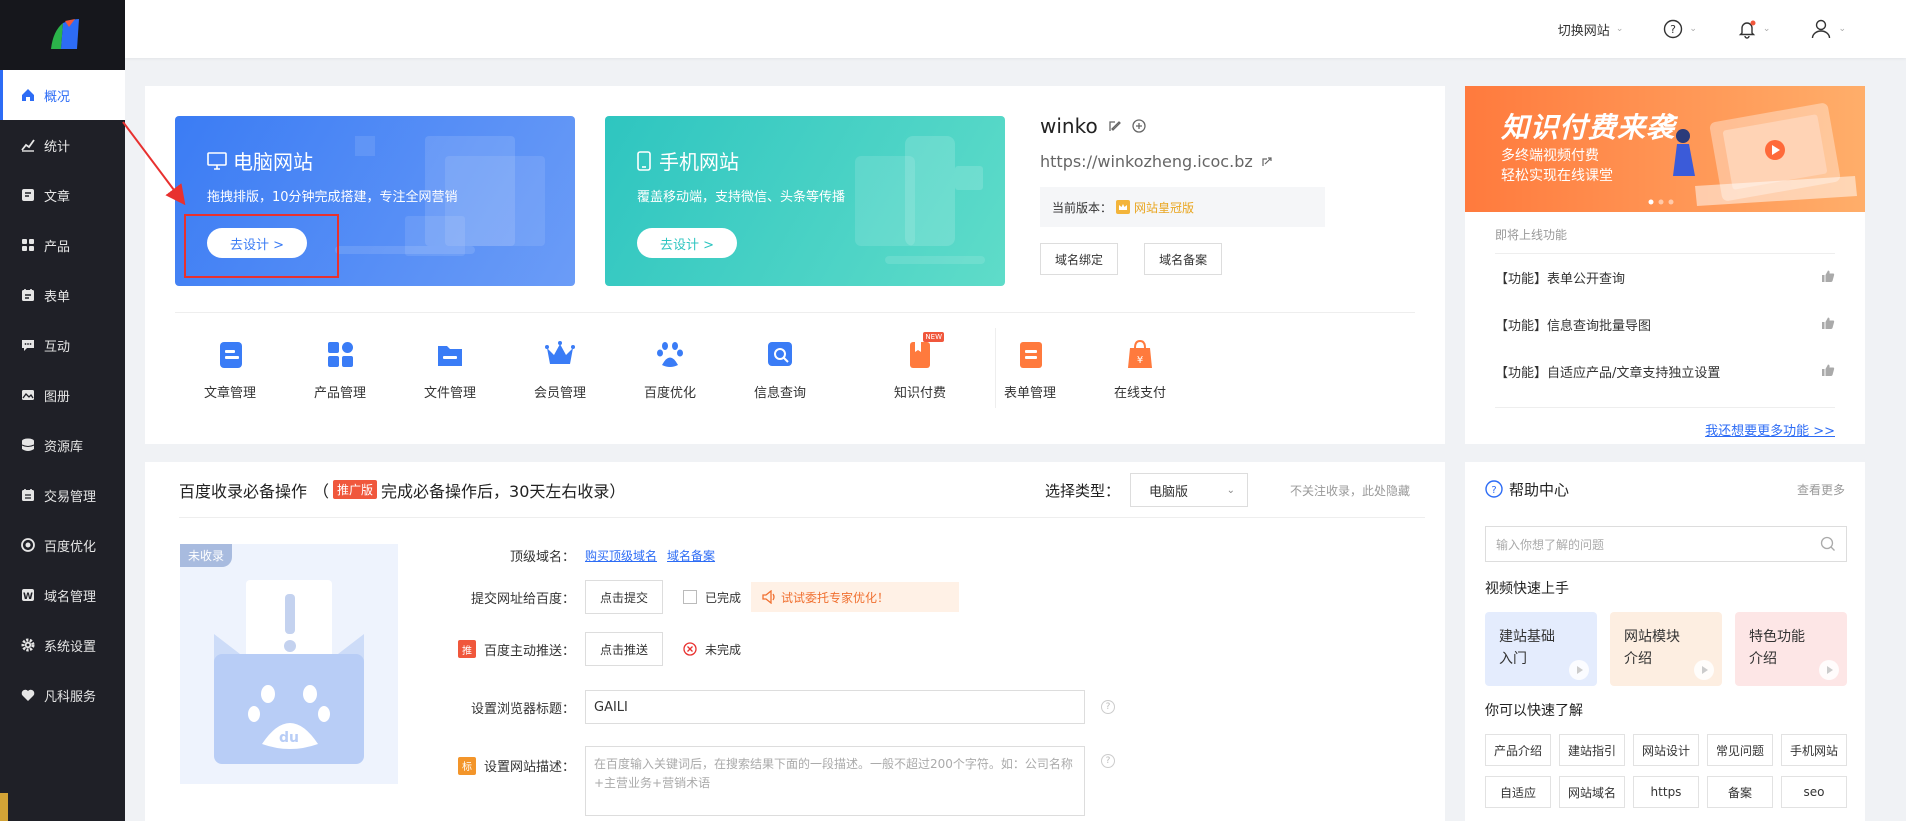 This screenshot has width=1906, height=821. I want to click on bind-domain-button: 域名绑定, so click(1079, 259).